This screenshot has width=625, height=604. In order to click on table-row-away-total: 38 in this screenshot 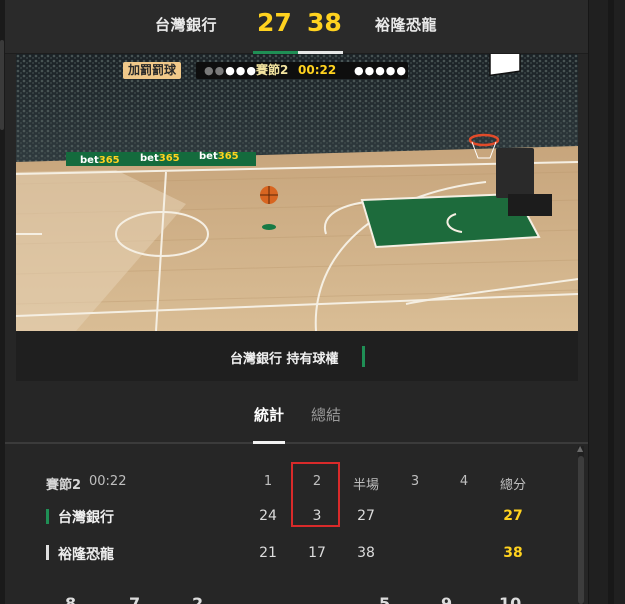, I will do `click(513, 553)`.